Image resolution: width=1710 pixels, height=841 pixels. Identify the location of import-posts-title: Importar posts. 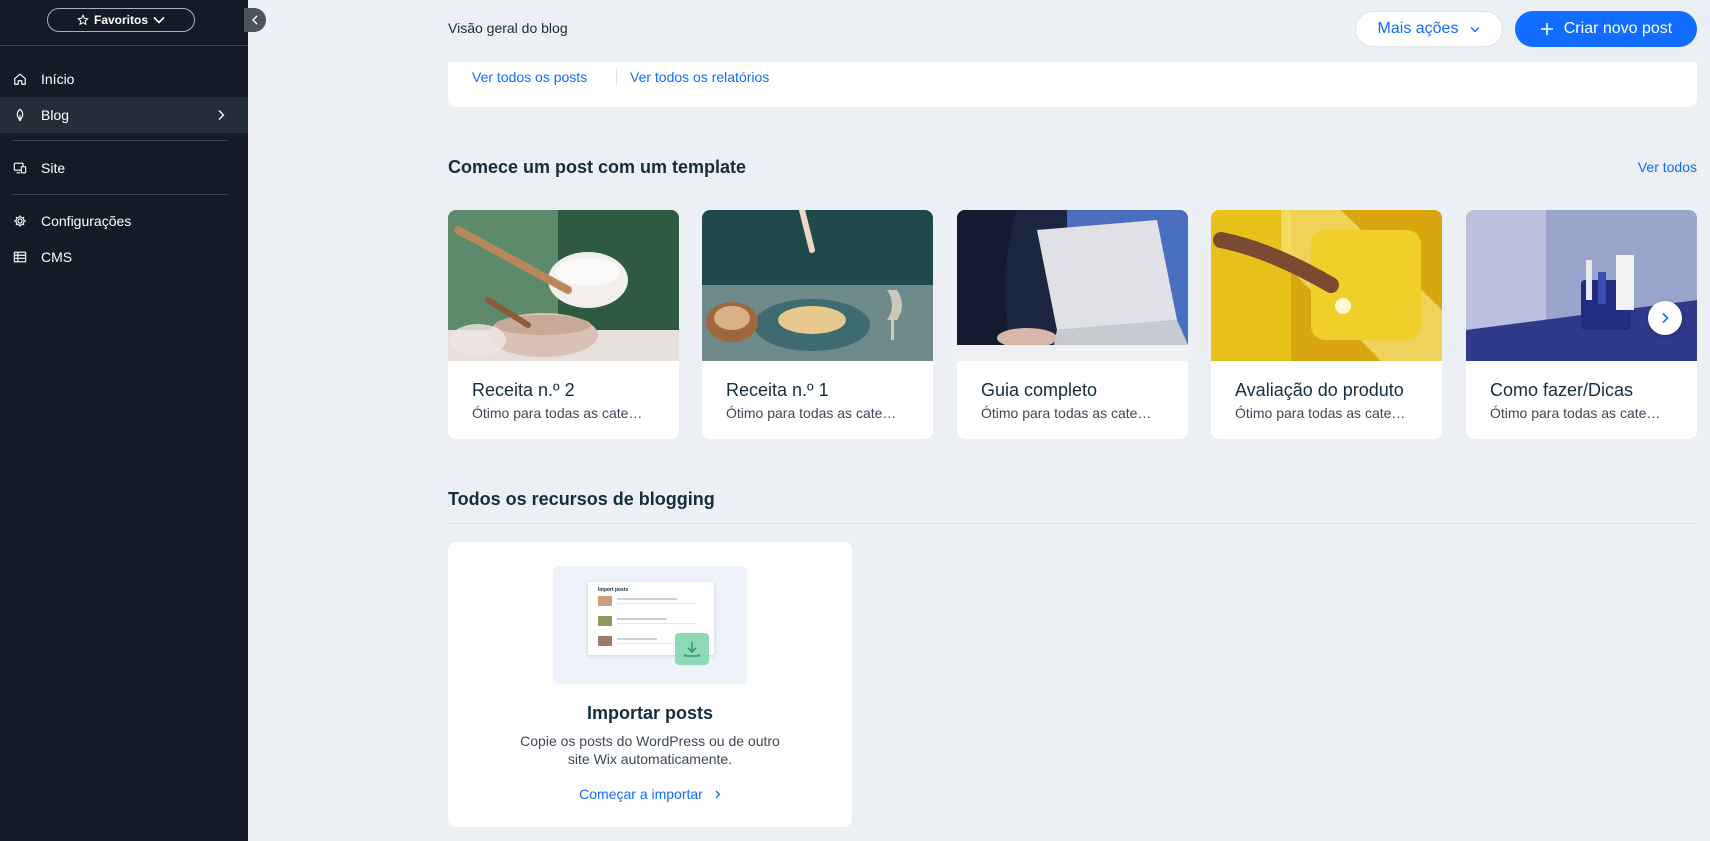
(650, 713).